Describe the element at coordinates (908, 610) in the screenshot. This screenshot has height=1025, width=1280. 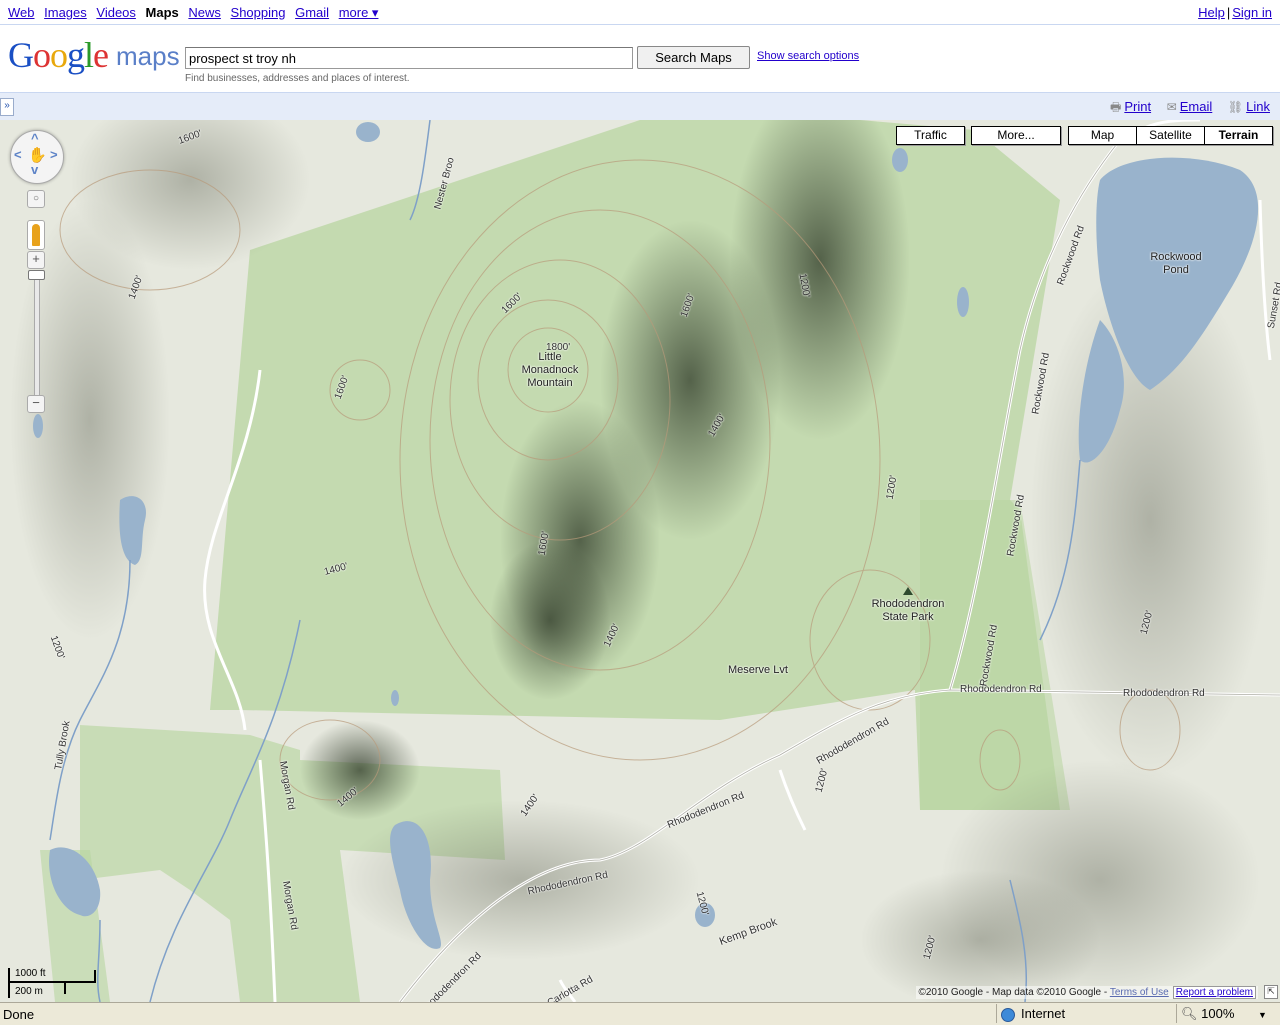
I see `rhododendron-state-park-label: Rhododendron State Park` at that location.